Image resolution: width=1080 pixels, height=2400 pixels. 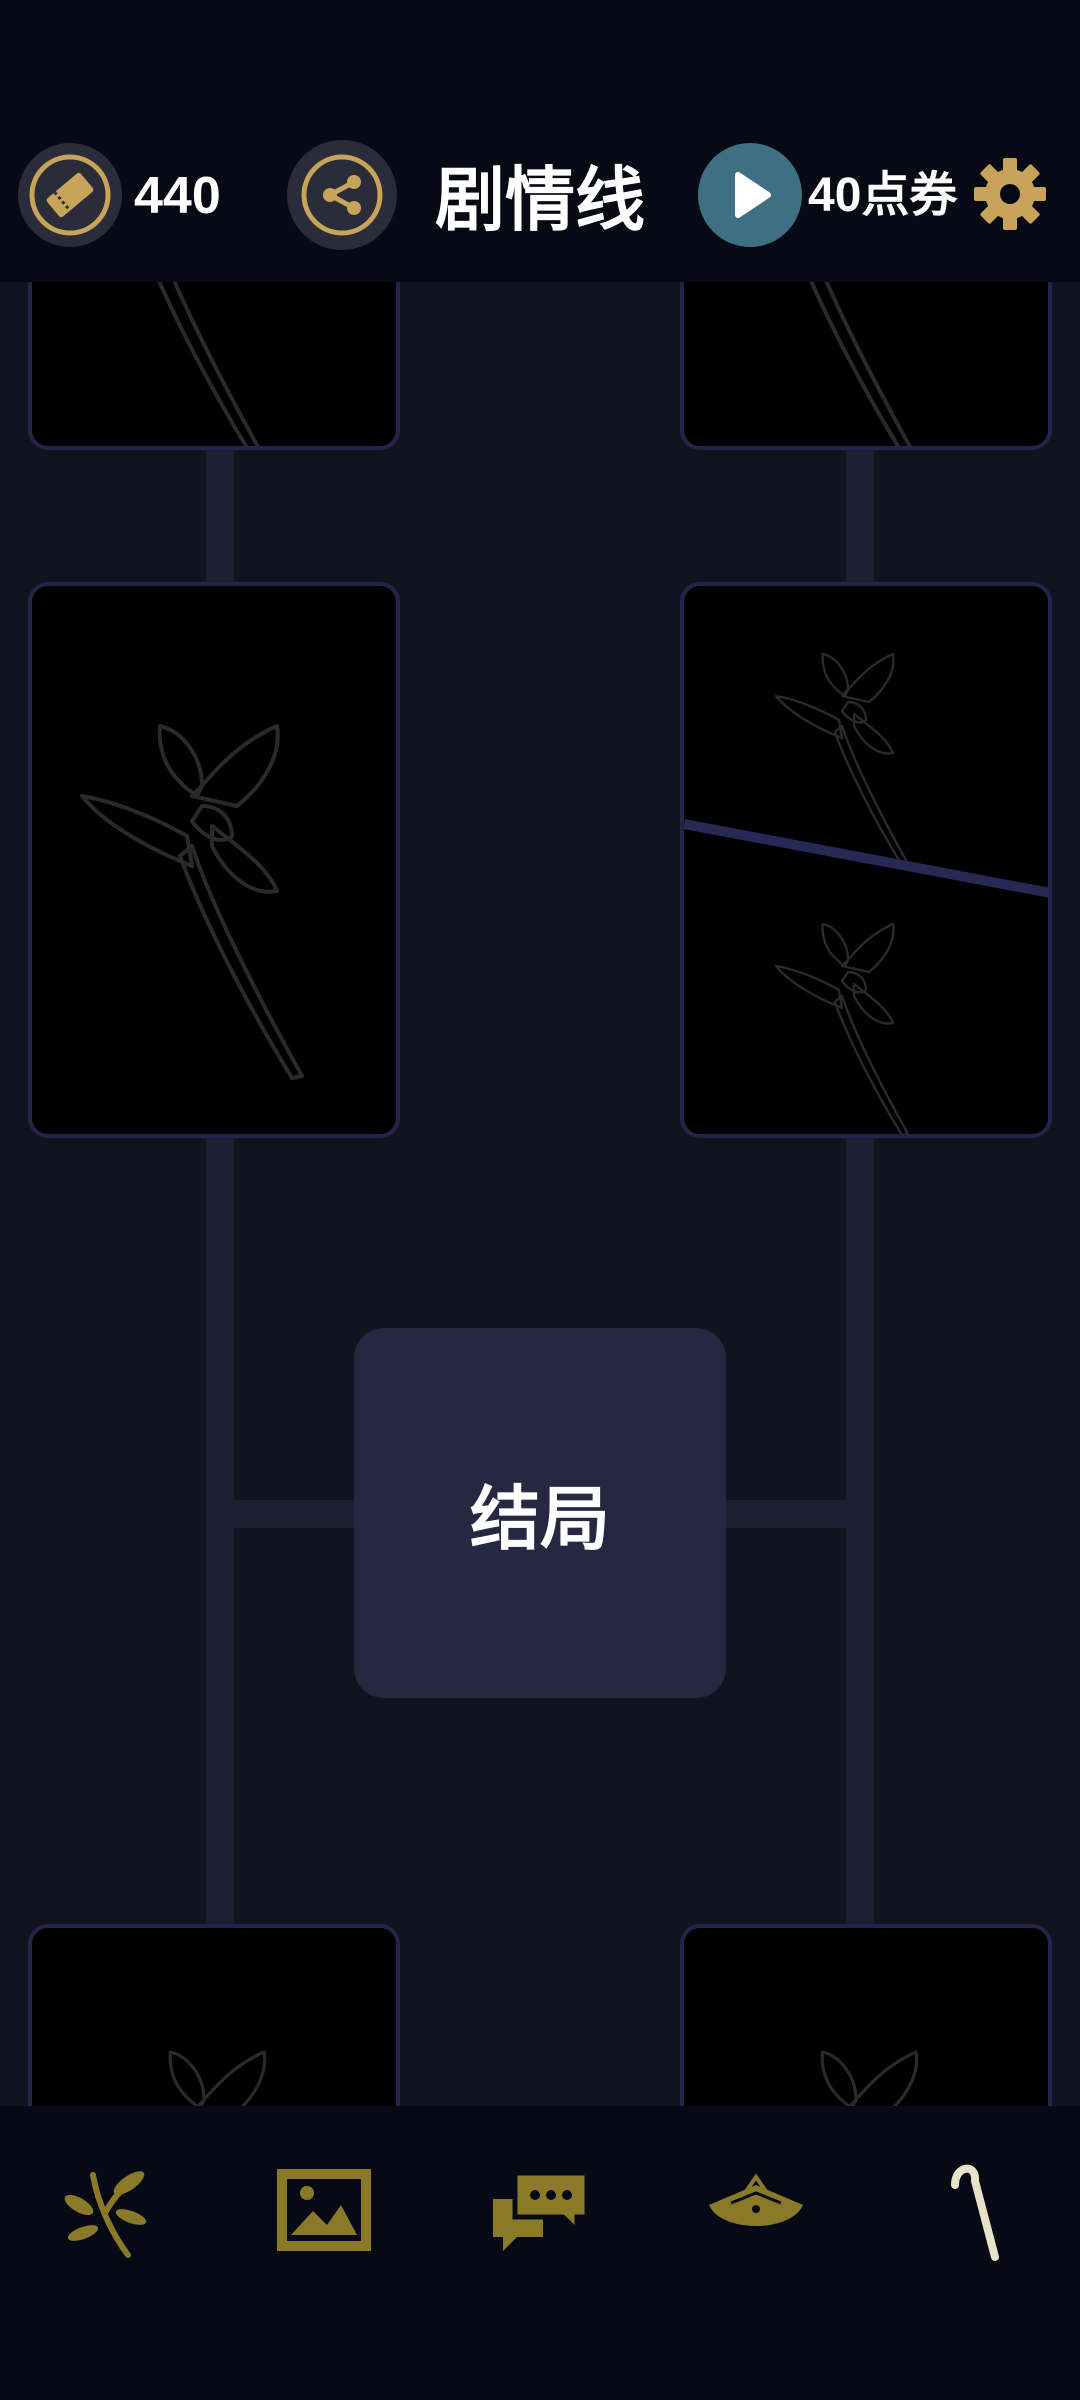 I want to click on nav-item-gallery, so click(x=324, y=2210).